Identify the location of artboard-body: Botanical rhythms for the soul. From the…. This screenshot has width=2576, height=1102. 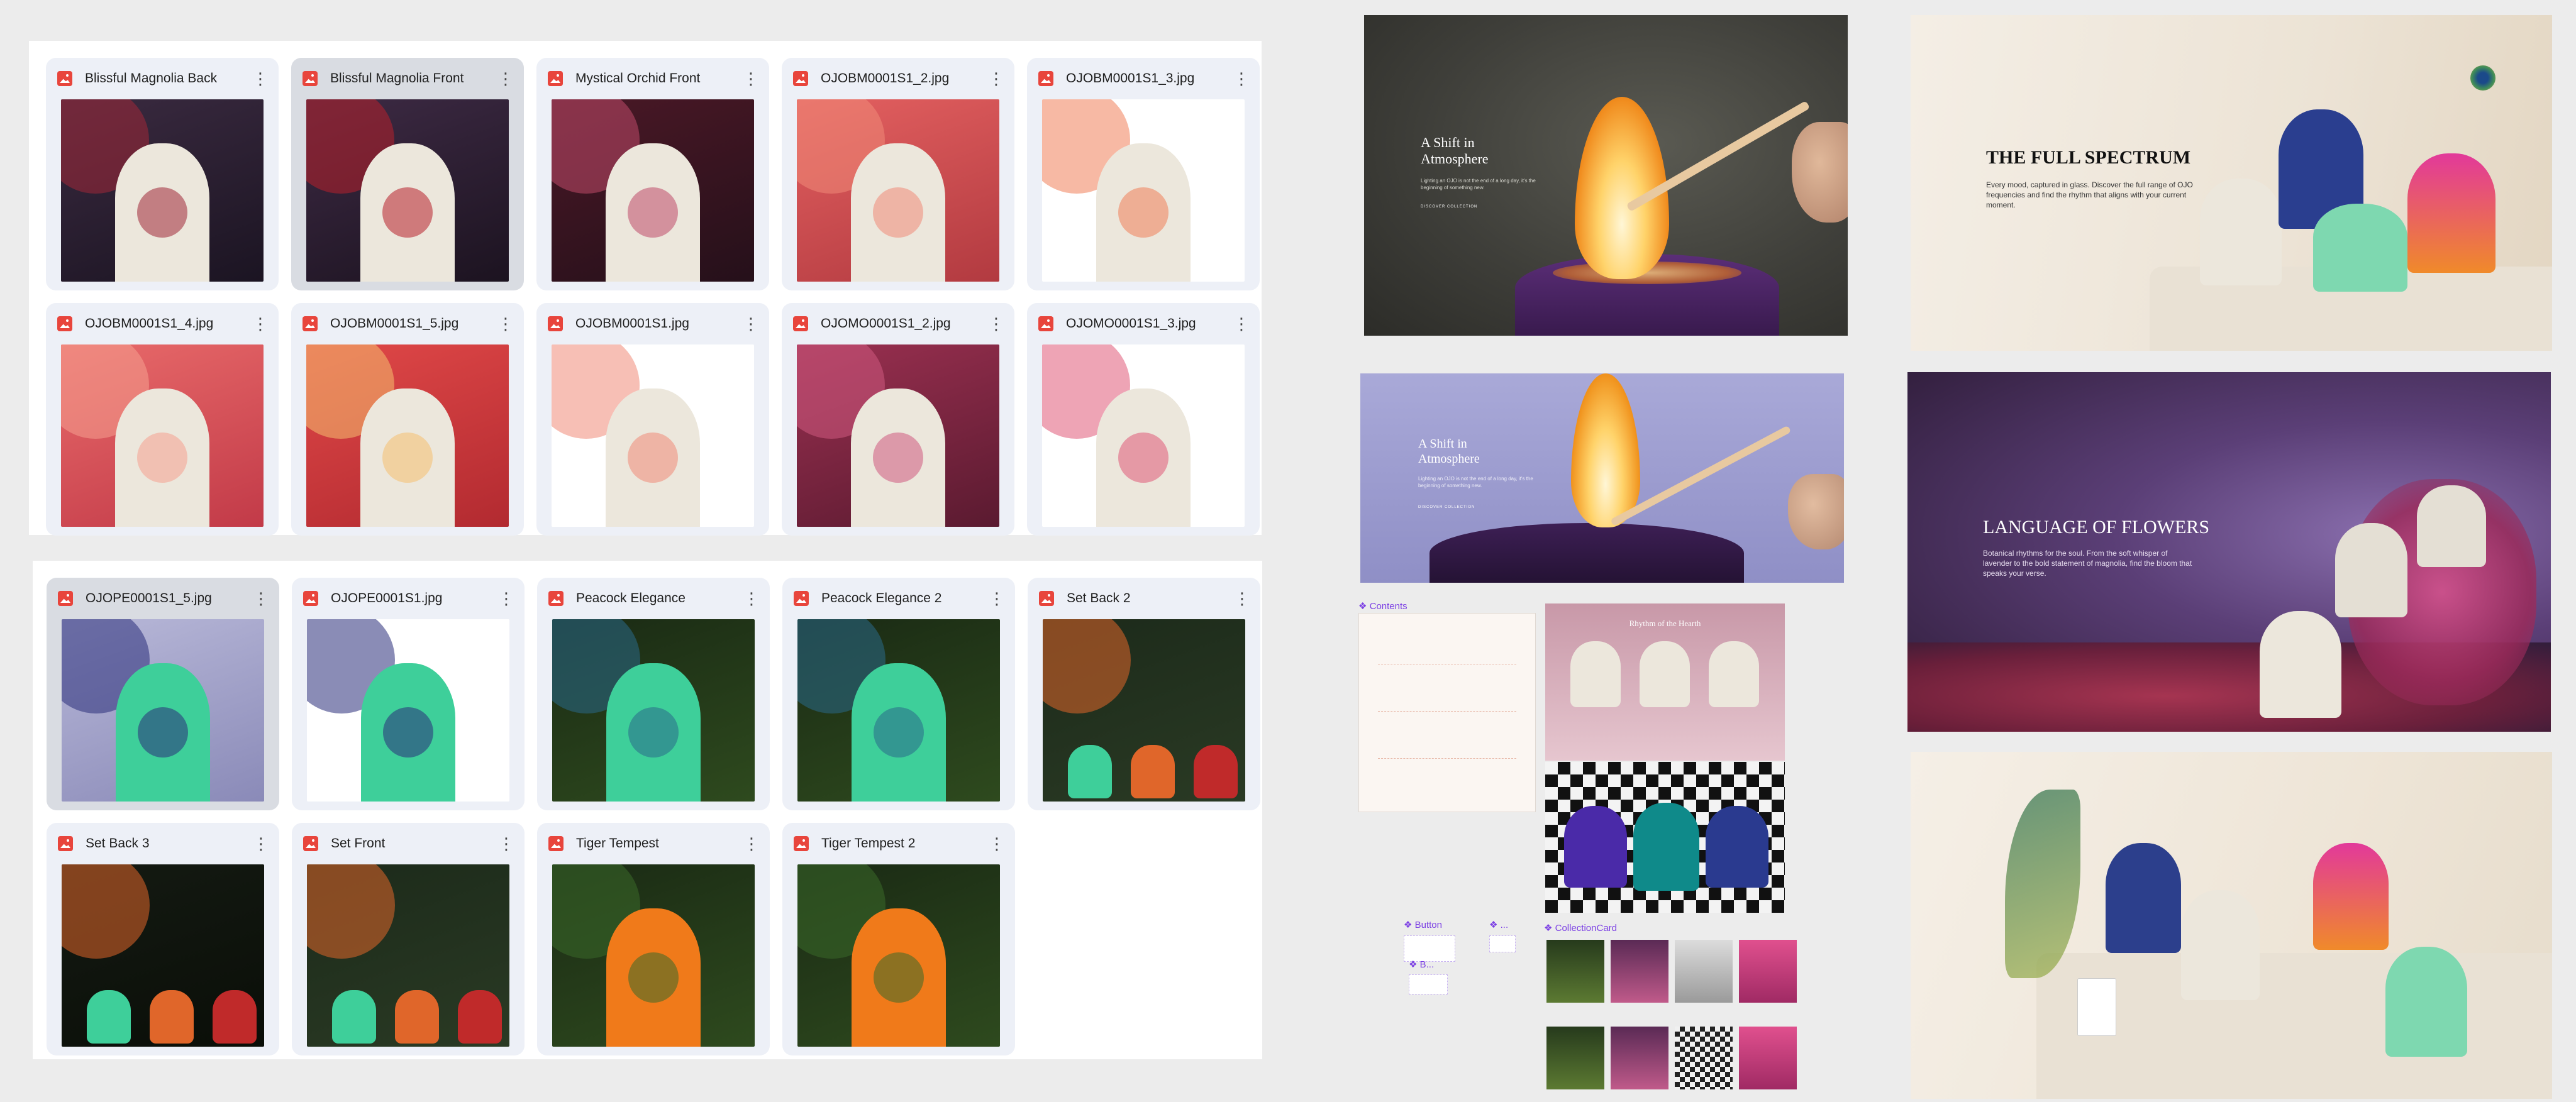
(2087, 564).